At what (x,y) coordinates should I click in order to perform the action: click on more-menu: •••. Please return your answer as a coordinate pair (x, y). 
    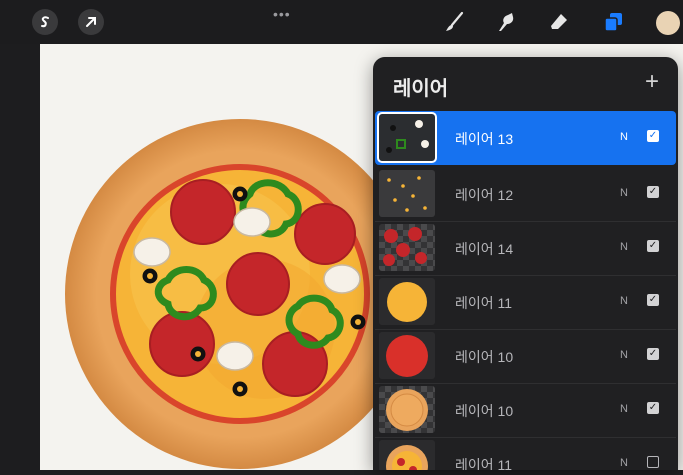
    Looking at the image, I should click on (282, 14).